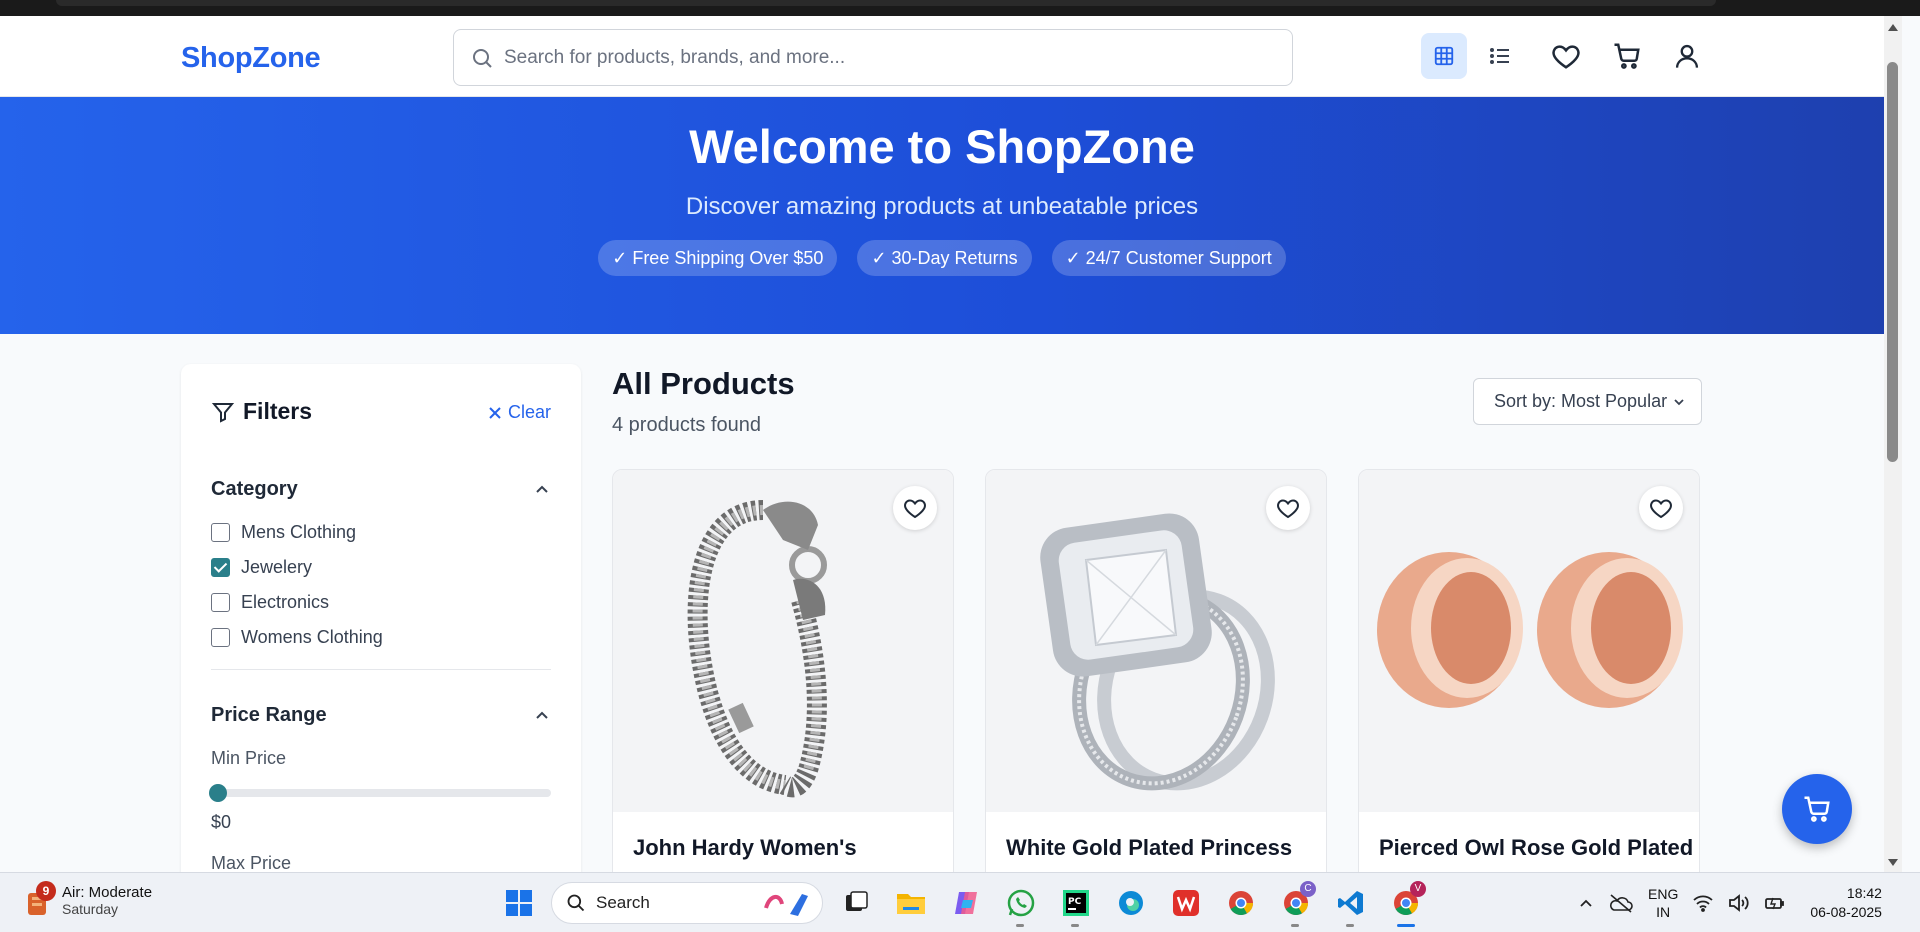  I want to click on product-name: Pierced Owl Rose Gold Plated, so click(1536, 848).